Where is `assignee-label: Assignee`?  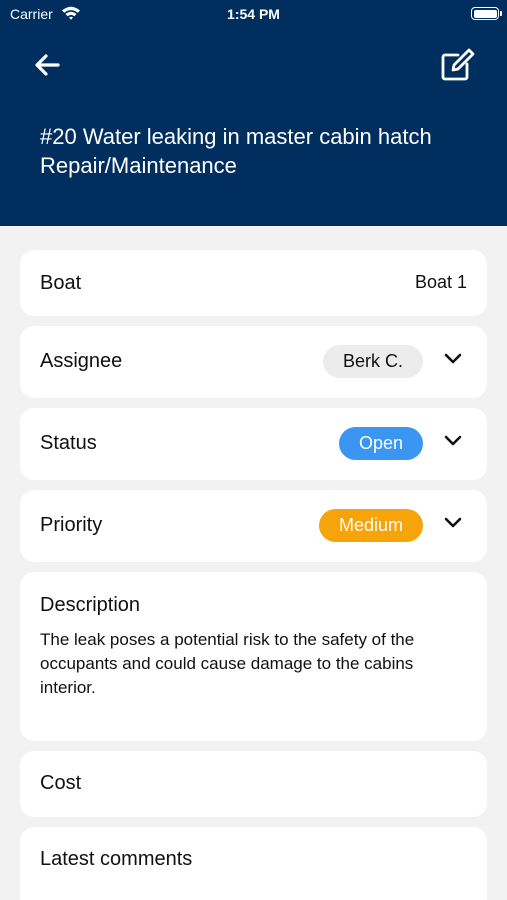 assignee-label: Assignee is located at coordinates (81, 361).